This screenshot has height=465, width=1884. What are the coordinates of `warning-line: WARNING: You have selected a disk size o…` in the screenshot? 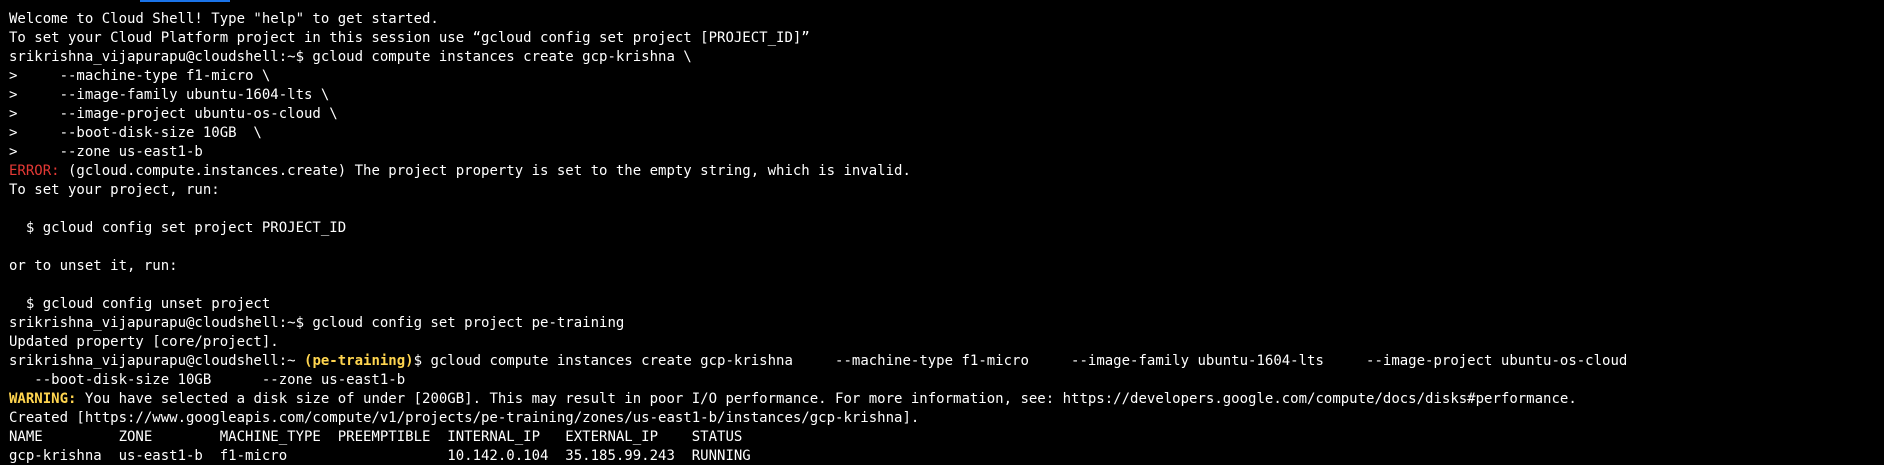 It's located at (946, 399).